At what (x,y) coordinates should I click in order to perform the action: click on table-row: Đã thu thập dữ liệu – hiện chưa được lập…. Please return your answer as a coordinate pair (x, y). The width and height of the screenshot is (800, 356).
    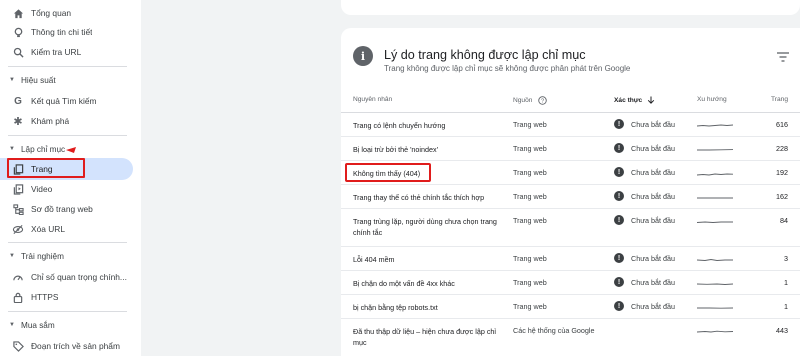
    Looking at the image, I should click on (570, 337).